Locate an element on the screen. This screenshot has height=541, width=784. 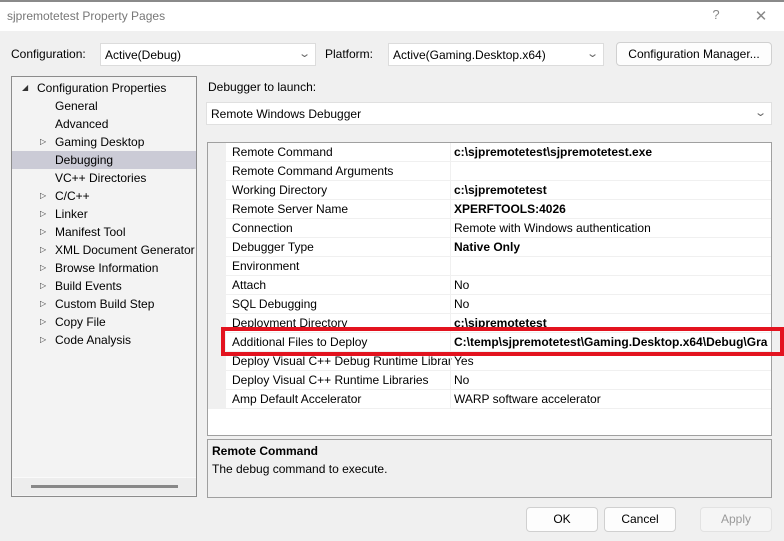
property-row: Deployment Directory c:\sjpremotetest is located at coordinates (498, 323).